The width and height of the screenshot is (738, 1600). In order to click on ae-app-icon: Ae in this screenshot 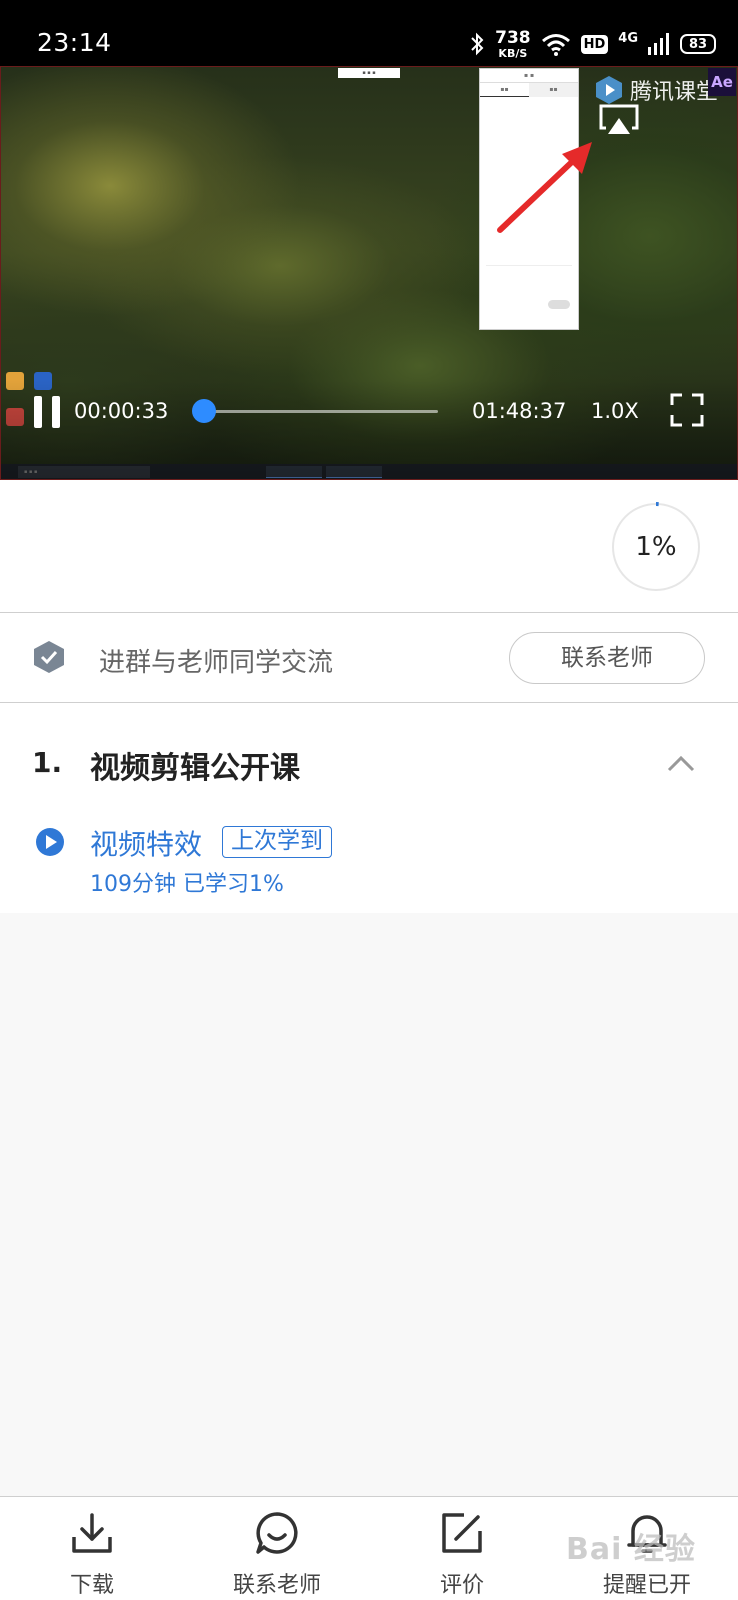, I will do `click(722, 82)`.